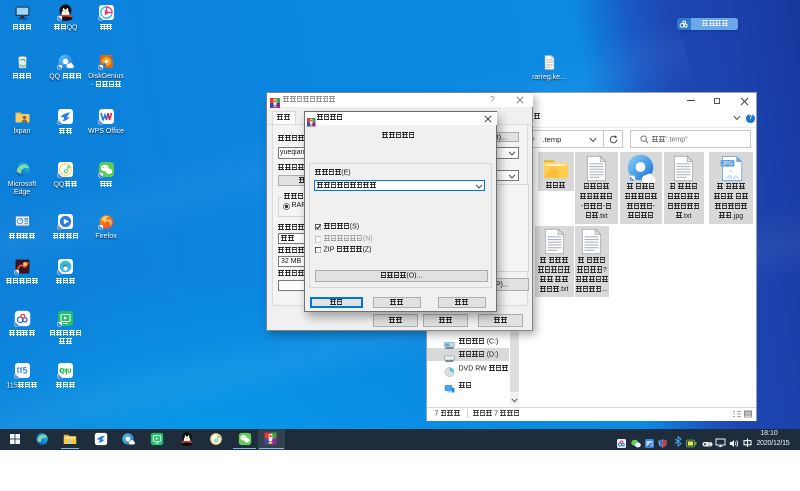  I want to click on svg-text: JPG, so click(727, 164).